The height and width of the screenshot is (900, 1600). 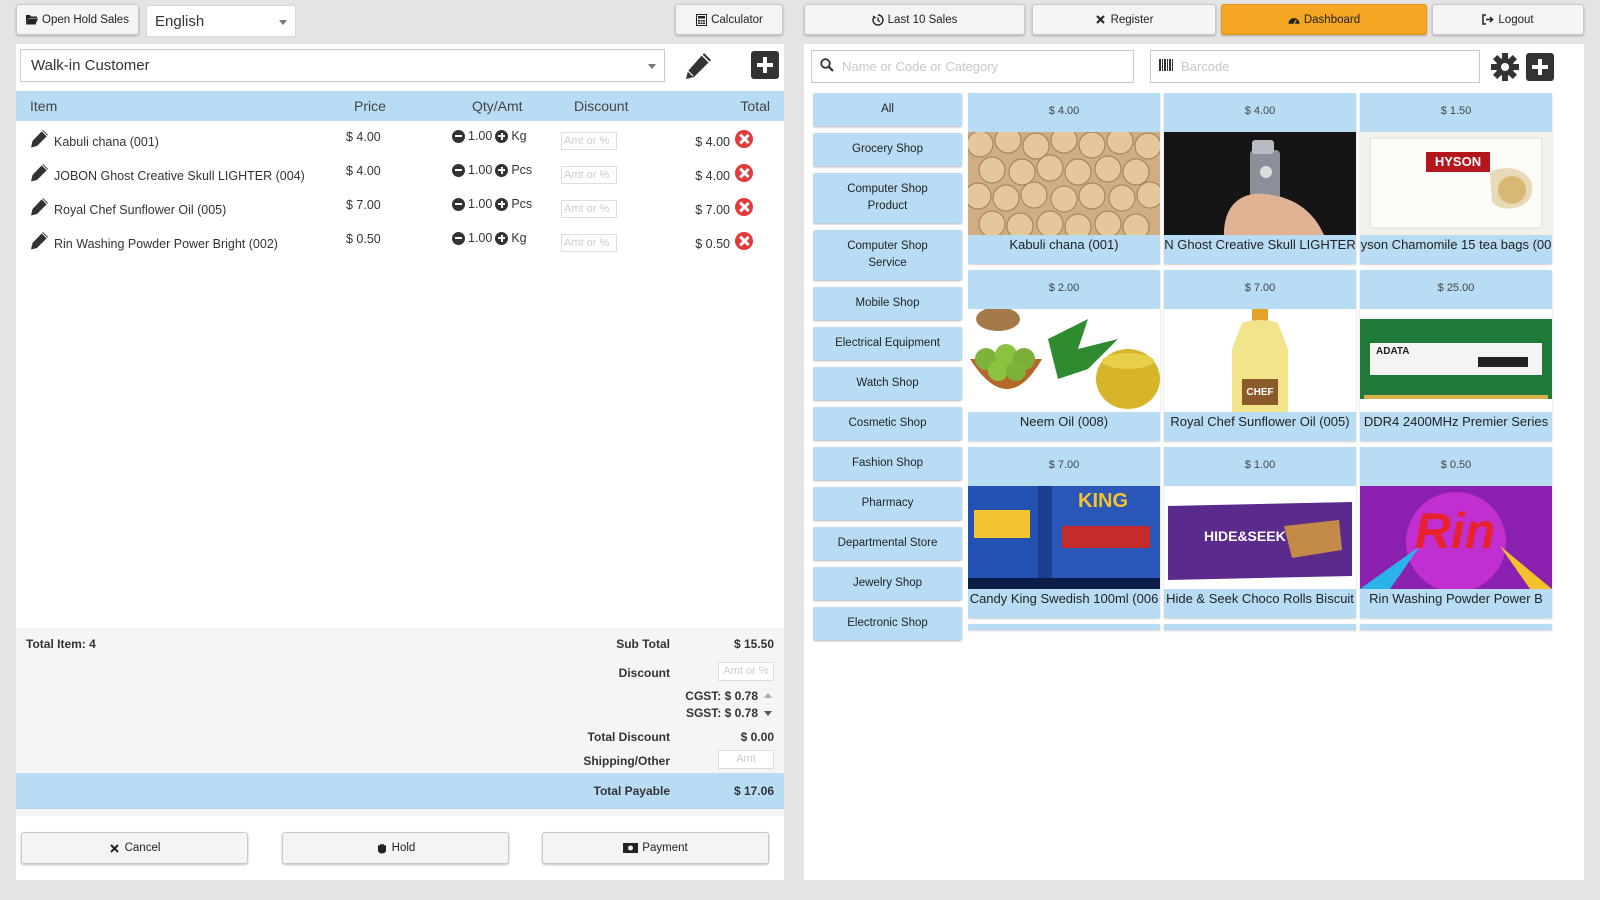 What do you see at coordinates (887, 623) in the screenshot?
I see `category-electronic-shop: Electronic Shop` at bounding box center [887, 623].